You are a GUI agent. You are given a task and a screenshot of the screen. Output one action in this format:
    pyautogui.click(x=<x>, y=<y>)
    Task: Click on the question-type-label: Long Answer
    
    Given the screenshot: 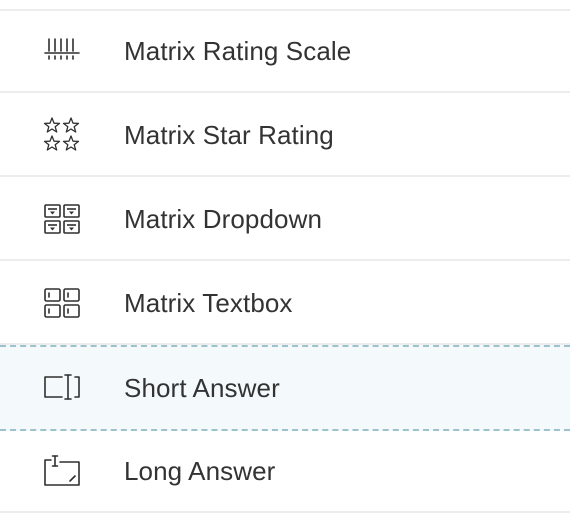 What is the action you would take?
    pyautogui.click(x=200, y=470)
    